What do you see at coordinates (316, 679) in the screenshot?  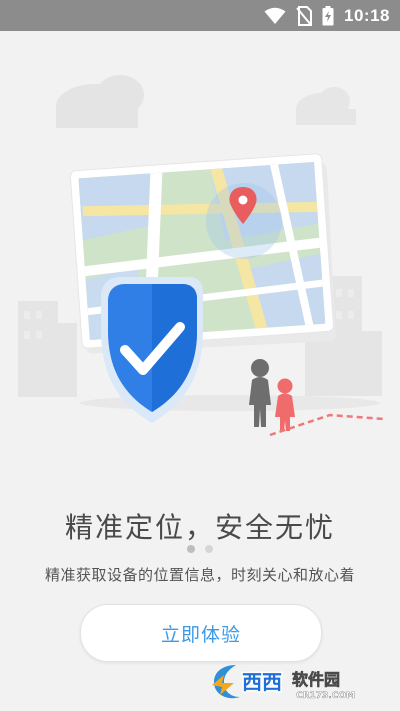 I see `svg-text: 软件园` at bounding box center [316, 679].